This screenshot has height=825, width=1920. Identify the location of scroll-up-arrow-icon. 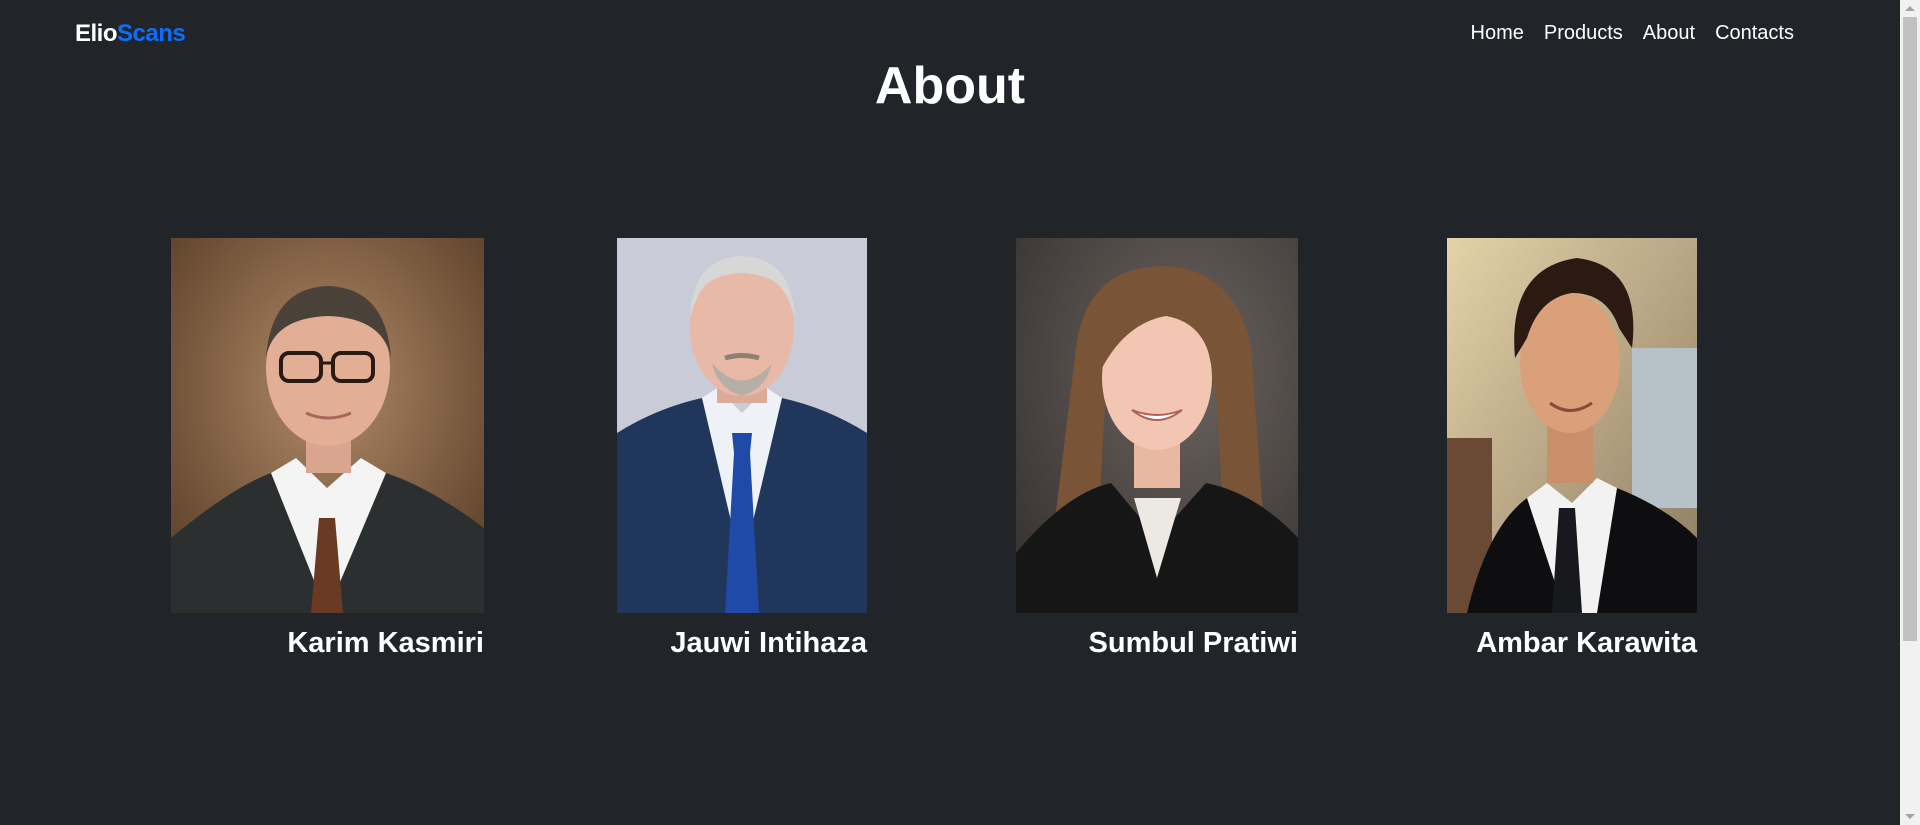
(1910, 8).